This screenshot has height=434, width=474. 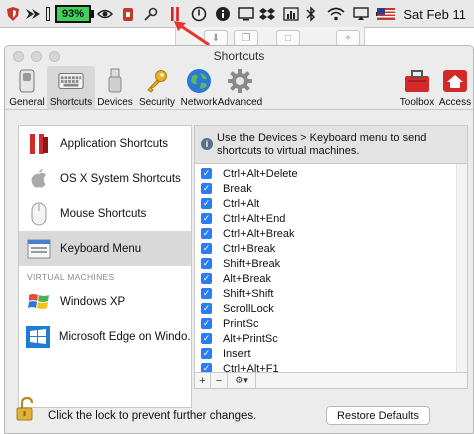 I want to click on tab-advanced-label: Advanced, so click(x=240, y=102).